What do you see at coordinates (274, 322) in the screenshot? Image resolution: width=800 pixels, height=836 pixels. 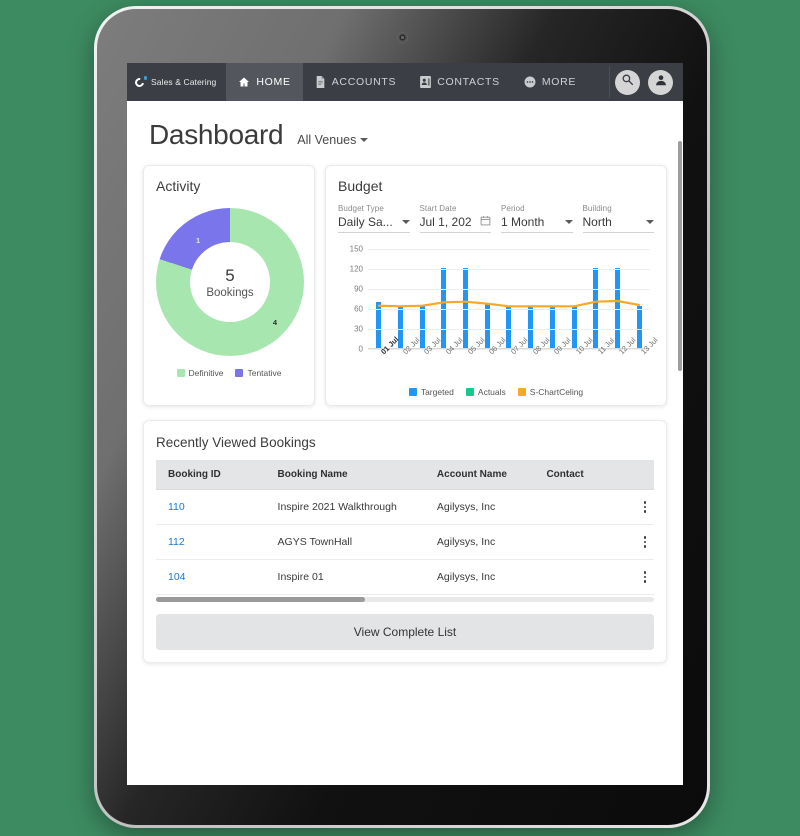 I see `donut-slice-value-definitive: 4` at bounding box center [274, 322].